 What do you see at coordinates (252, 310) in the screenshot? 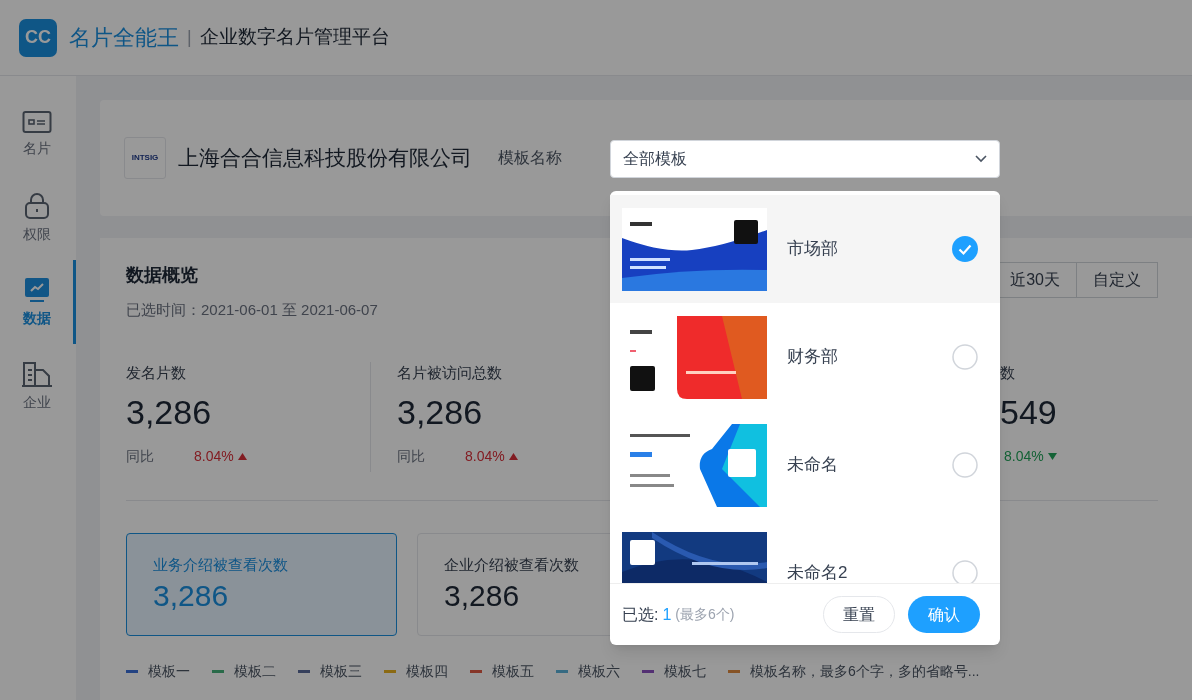
I see `date-range: 已选时间：2021-06-01 至 2021-06-07` at bounding box center [252, 310].